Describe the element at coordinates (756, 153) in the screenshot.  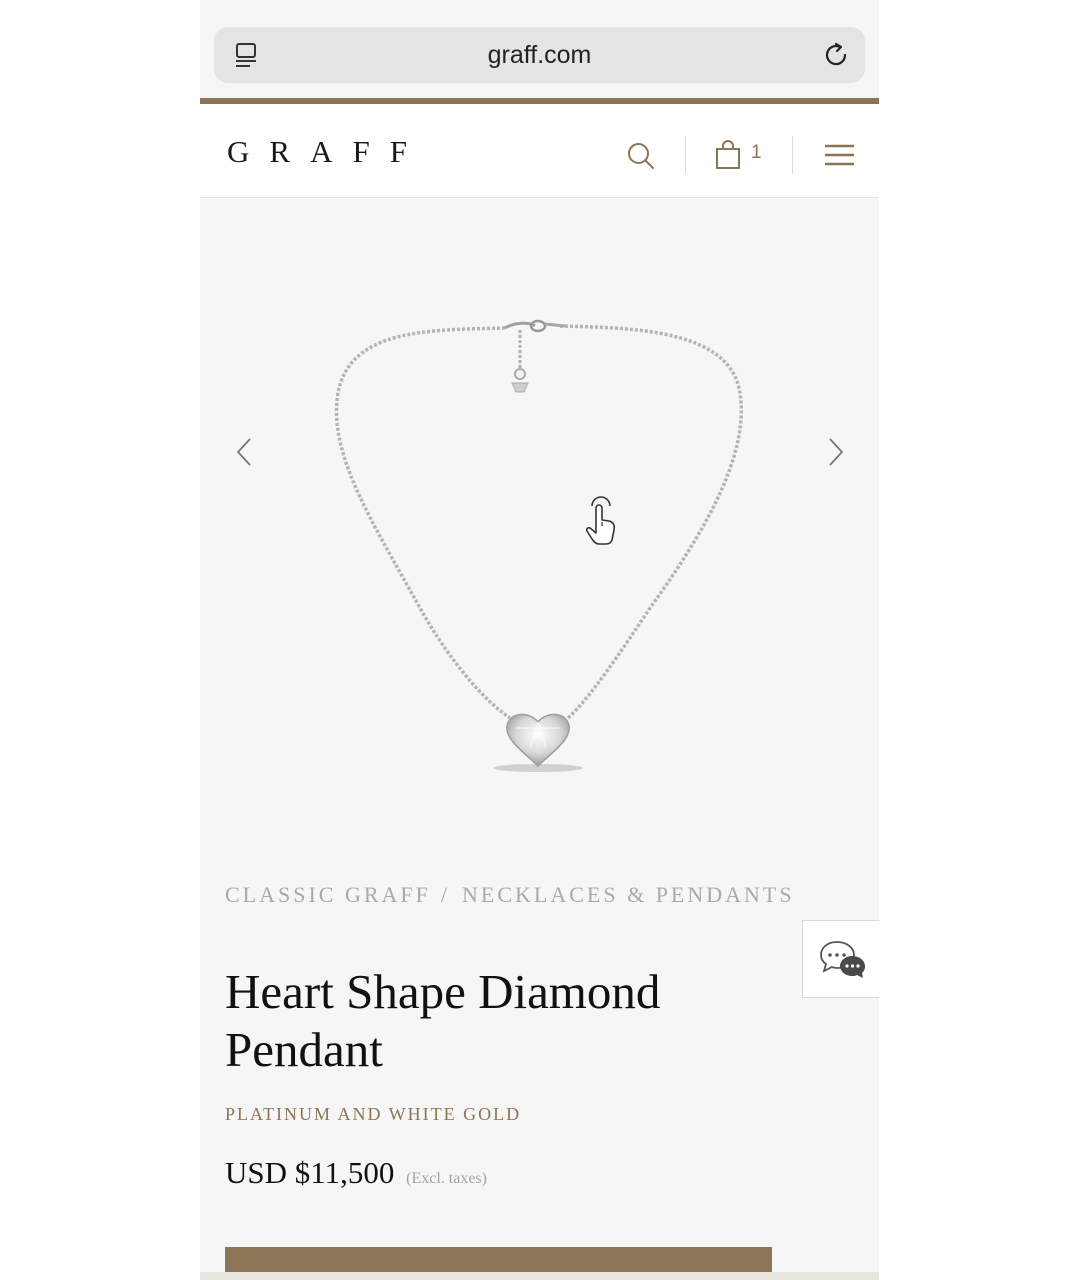
I see `bag-count: 1` at that location.